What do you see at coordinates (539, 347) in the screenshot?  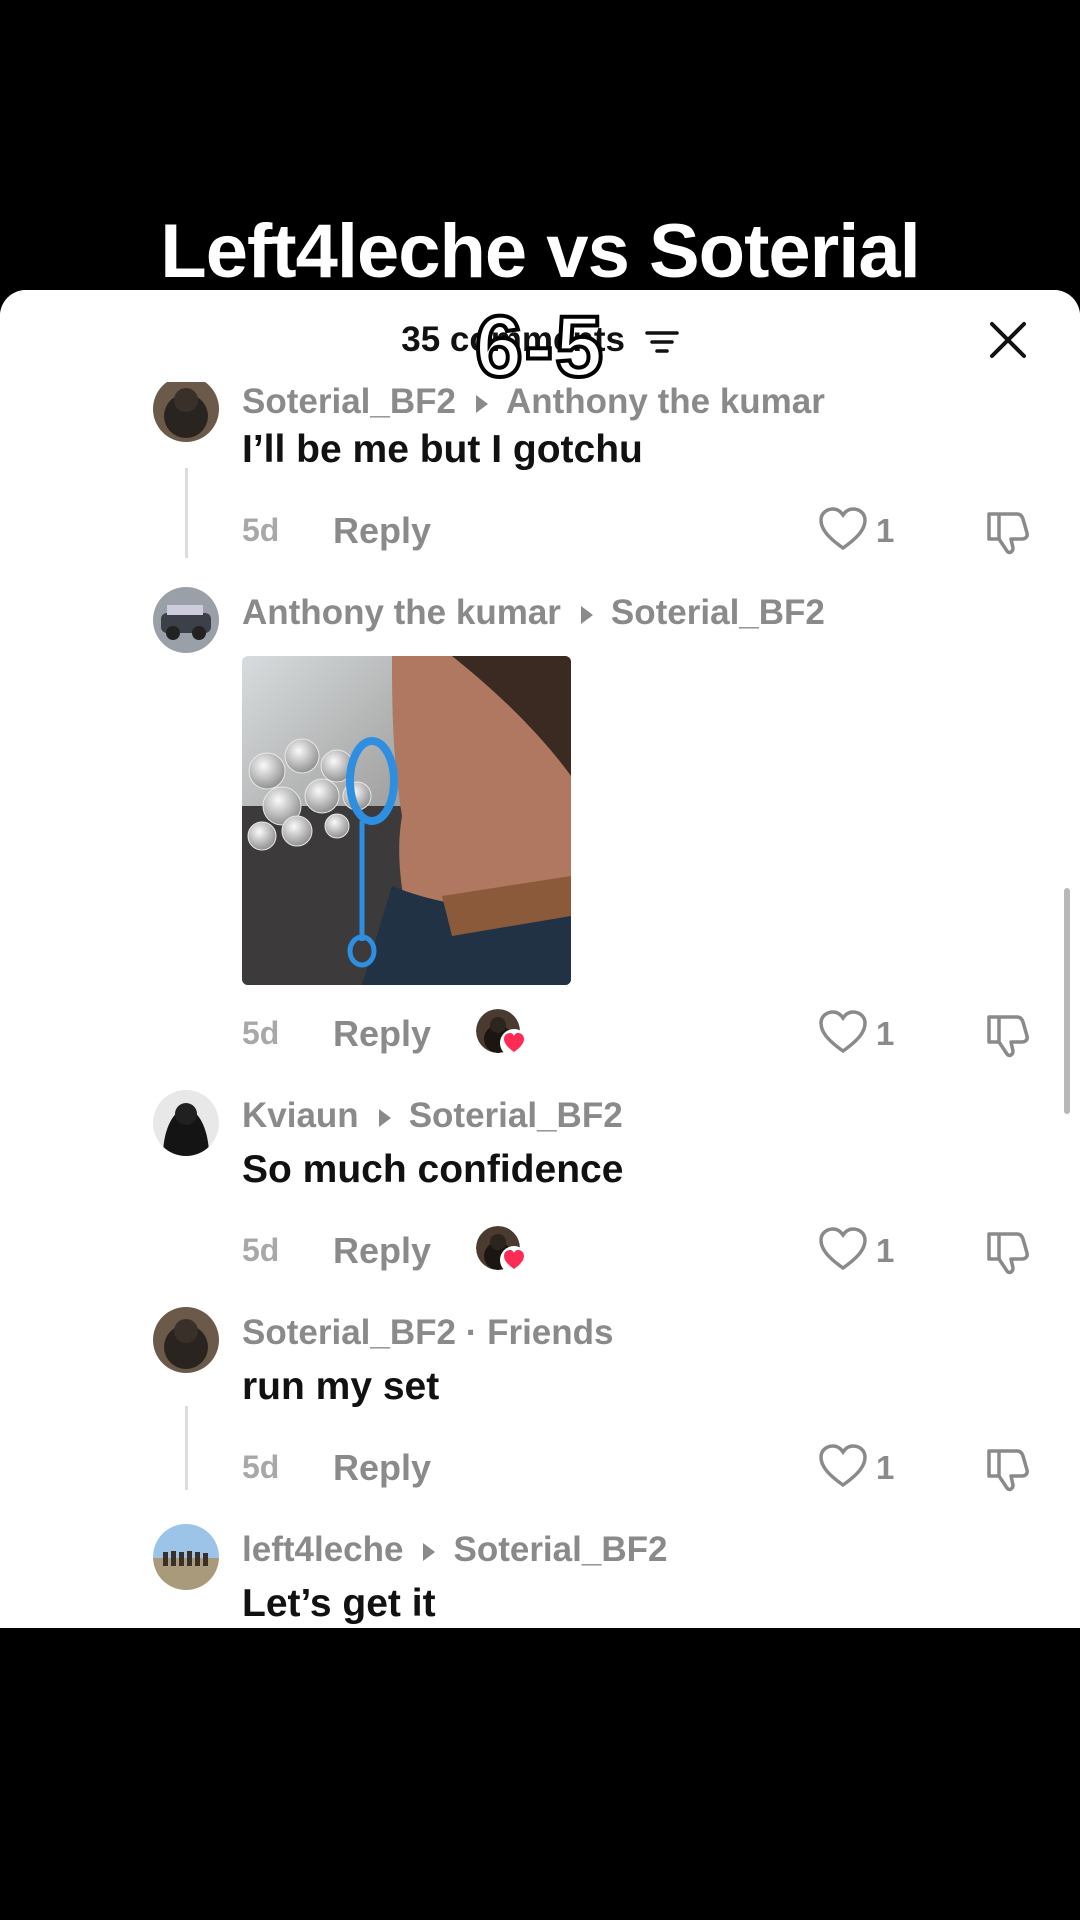 I see `score-overlay: 6-5` at bounding box center [539, 347].